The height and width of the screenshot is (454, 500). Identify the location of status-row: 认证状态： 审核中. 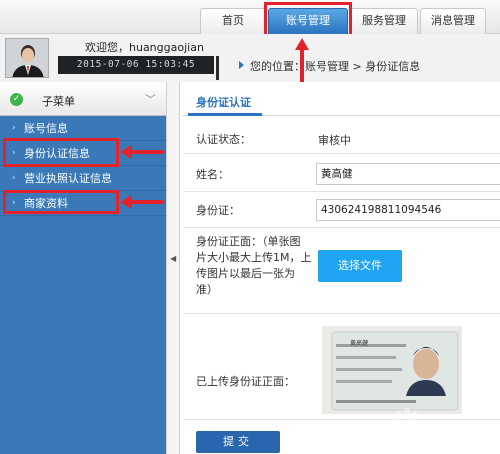
(342, 139).